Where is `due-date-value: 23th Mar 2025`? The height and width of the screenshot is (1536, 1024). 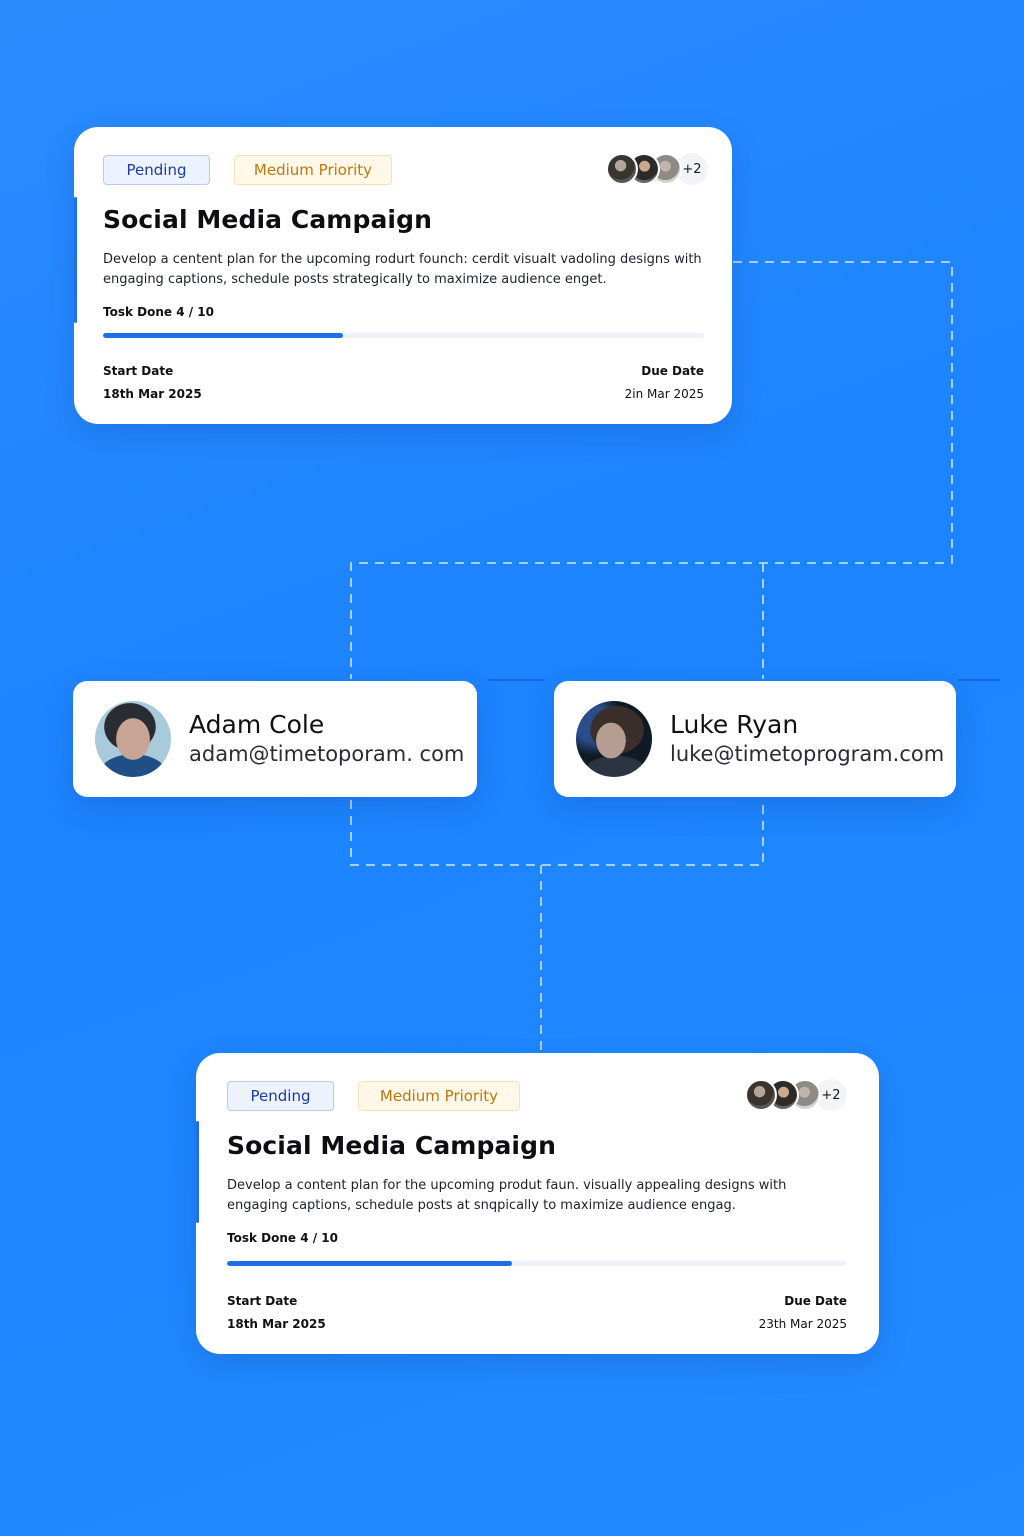
due-date-value: 23th Mar 2025 is located at coordinates (802, 1324).